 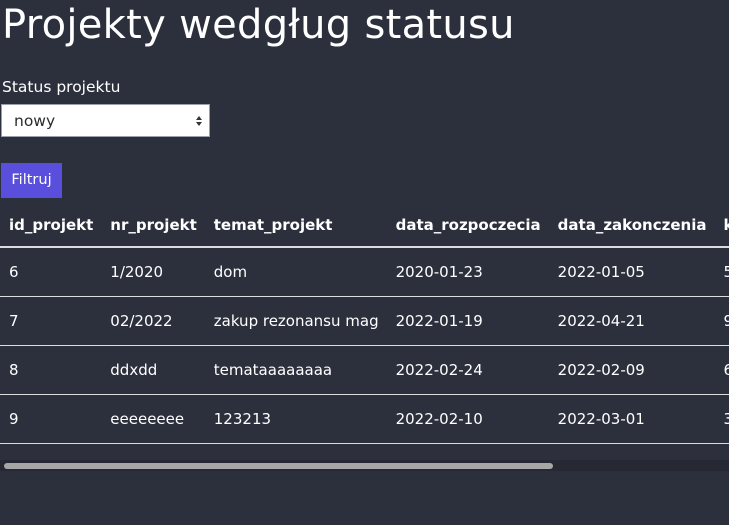 I want to click on filter-button: Filtruj, so click(x=31, y=180).